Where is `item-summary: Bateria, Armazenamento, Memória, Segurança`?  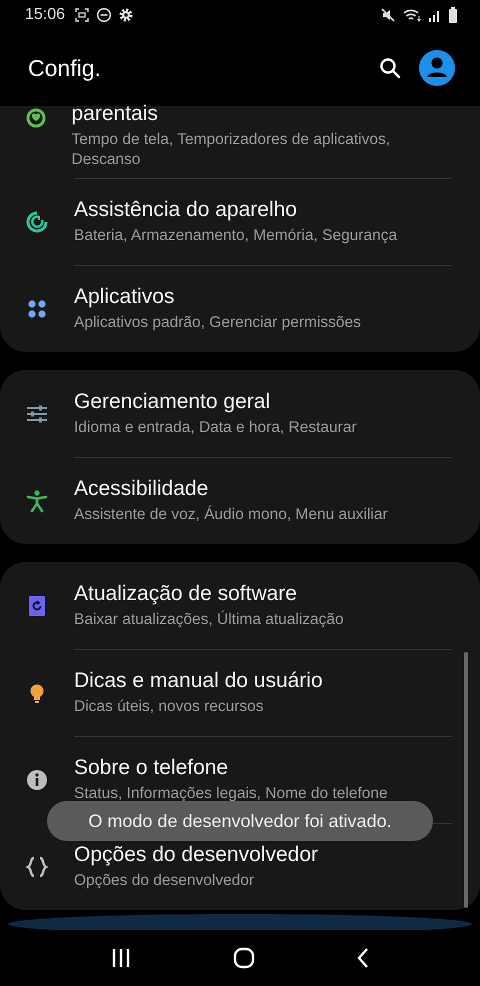 item-summary: Bateria, Armazenamento, Memória, Segurança is located at coordinates (236, 236).